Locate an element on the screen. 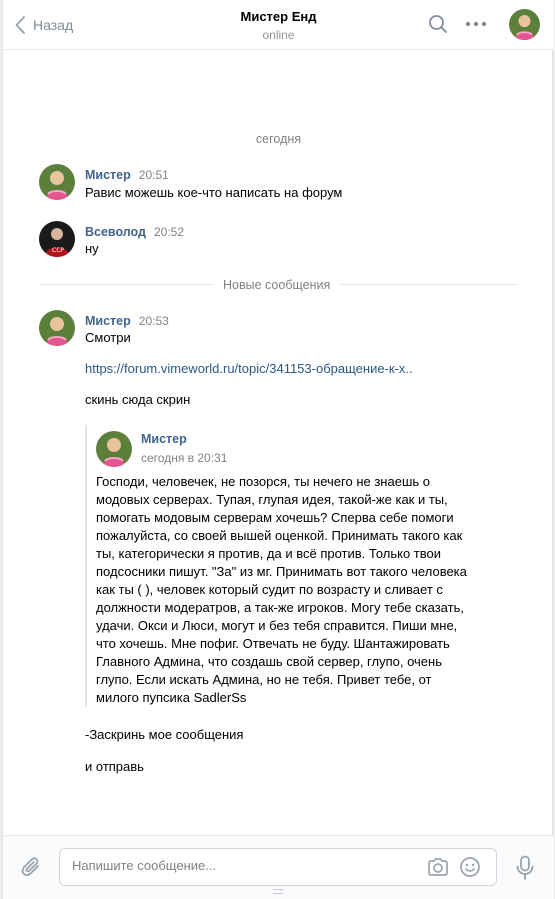 This screenshot has height=899, width=555. resize-handle is located at coordinates (278, 891).